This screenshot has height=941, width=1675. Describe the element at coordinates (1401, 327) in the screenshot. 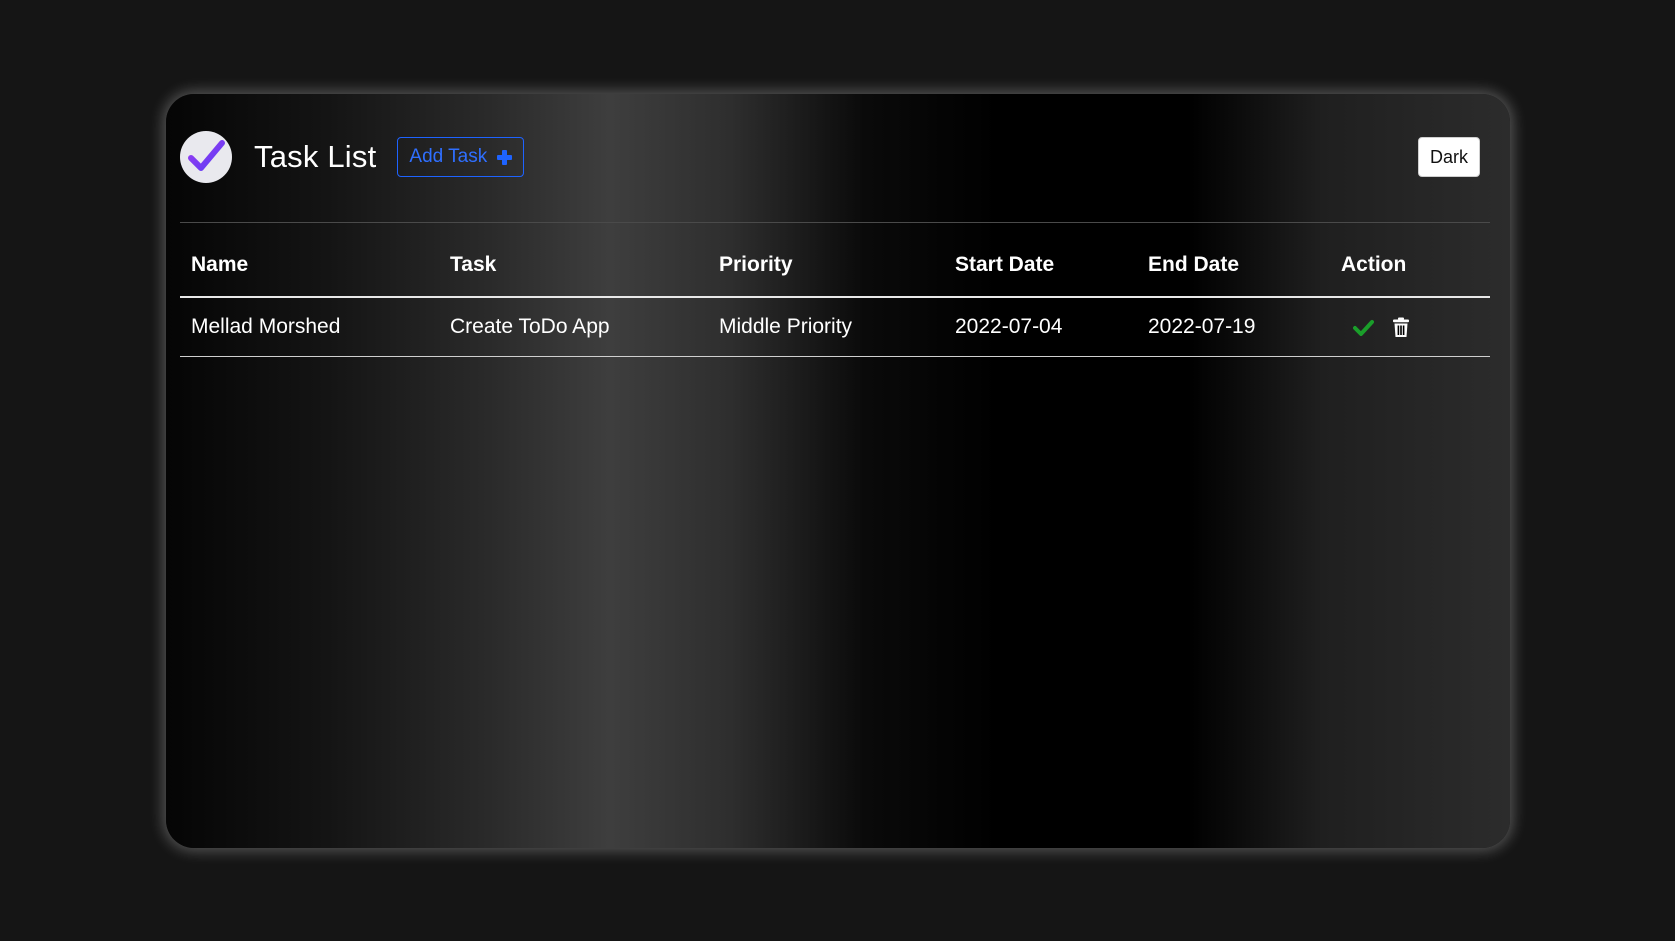

I see `trash-icon` at that location.